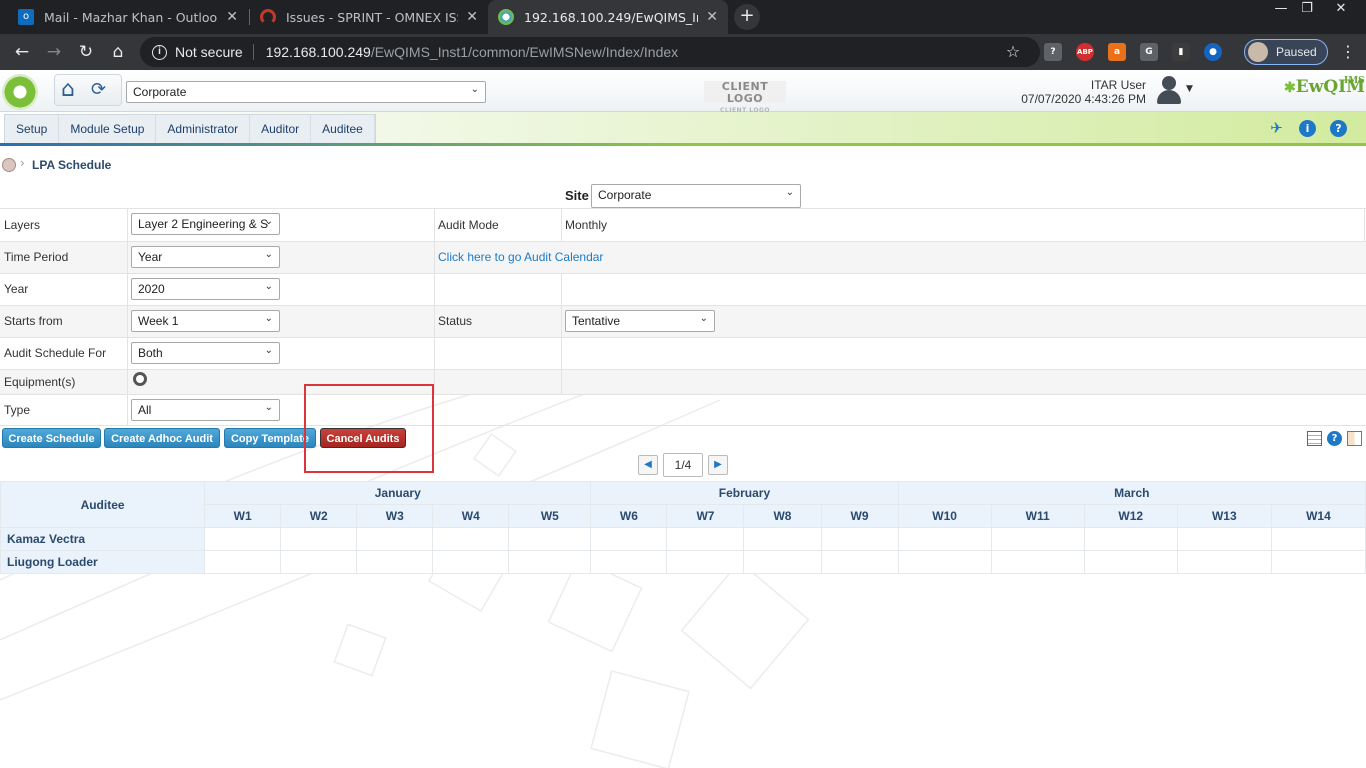 This screenshot has height=768, width=1366. What do you see at coordinates (20, 92) in the screenshot?
I see `app-logo-icon` at bounding box center [20, 92].